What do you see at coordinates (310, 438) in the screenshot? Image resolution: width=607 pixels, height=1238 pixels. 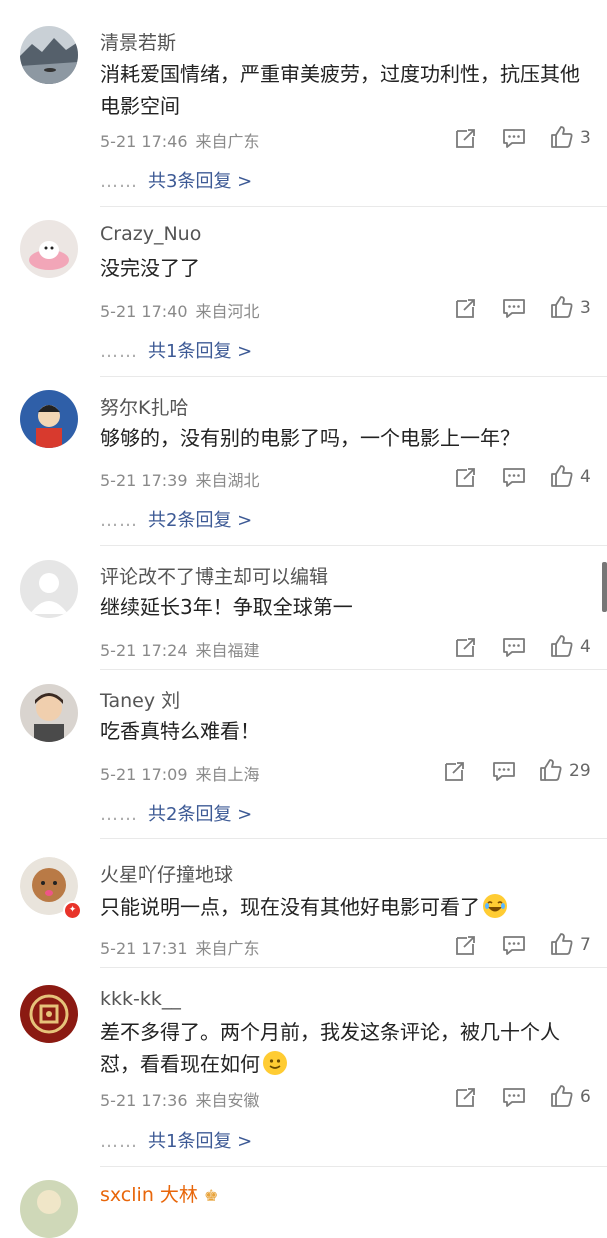 I see `comment-text: 够够的，没有别的电影了吗，一个电影上一年？` at bounding box center [310, 438].